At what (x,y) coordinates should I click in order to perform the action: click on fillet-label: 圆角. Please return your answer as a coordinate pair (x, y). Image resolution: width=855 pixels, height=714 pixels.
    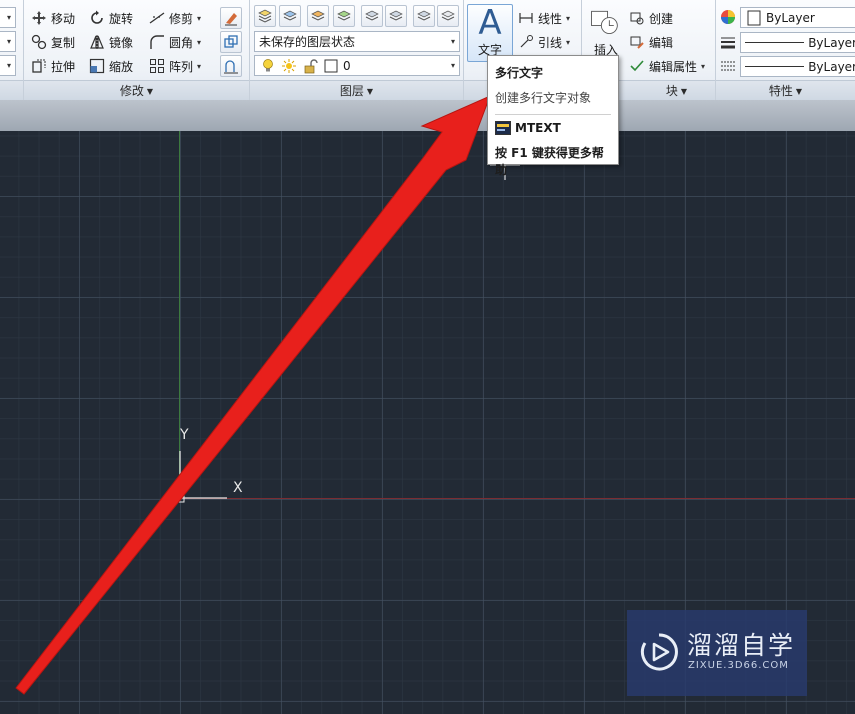
    Looking at the image, I should click on (181, 42).